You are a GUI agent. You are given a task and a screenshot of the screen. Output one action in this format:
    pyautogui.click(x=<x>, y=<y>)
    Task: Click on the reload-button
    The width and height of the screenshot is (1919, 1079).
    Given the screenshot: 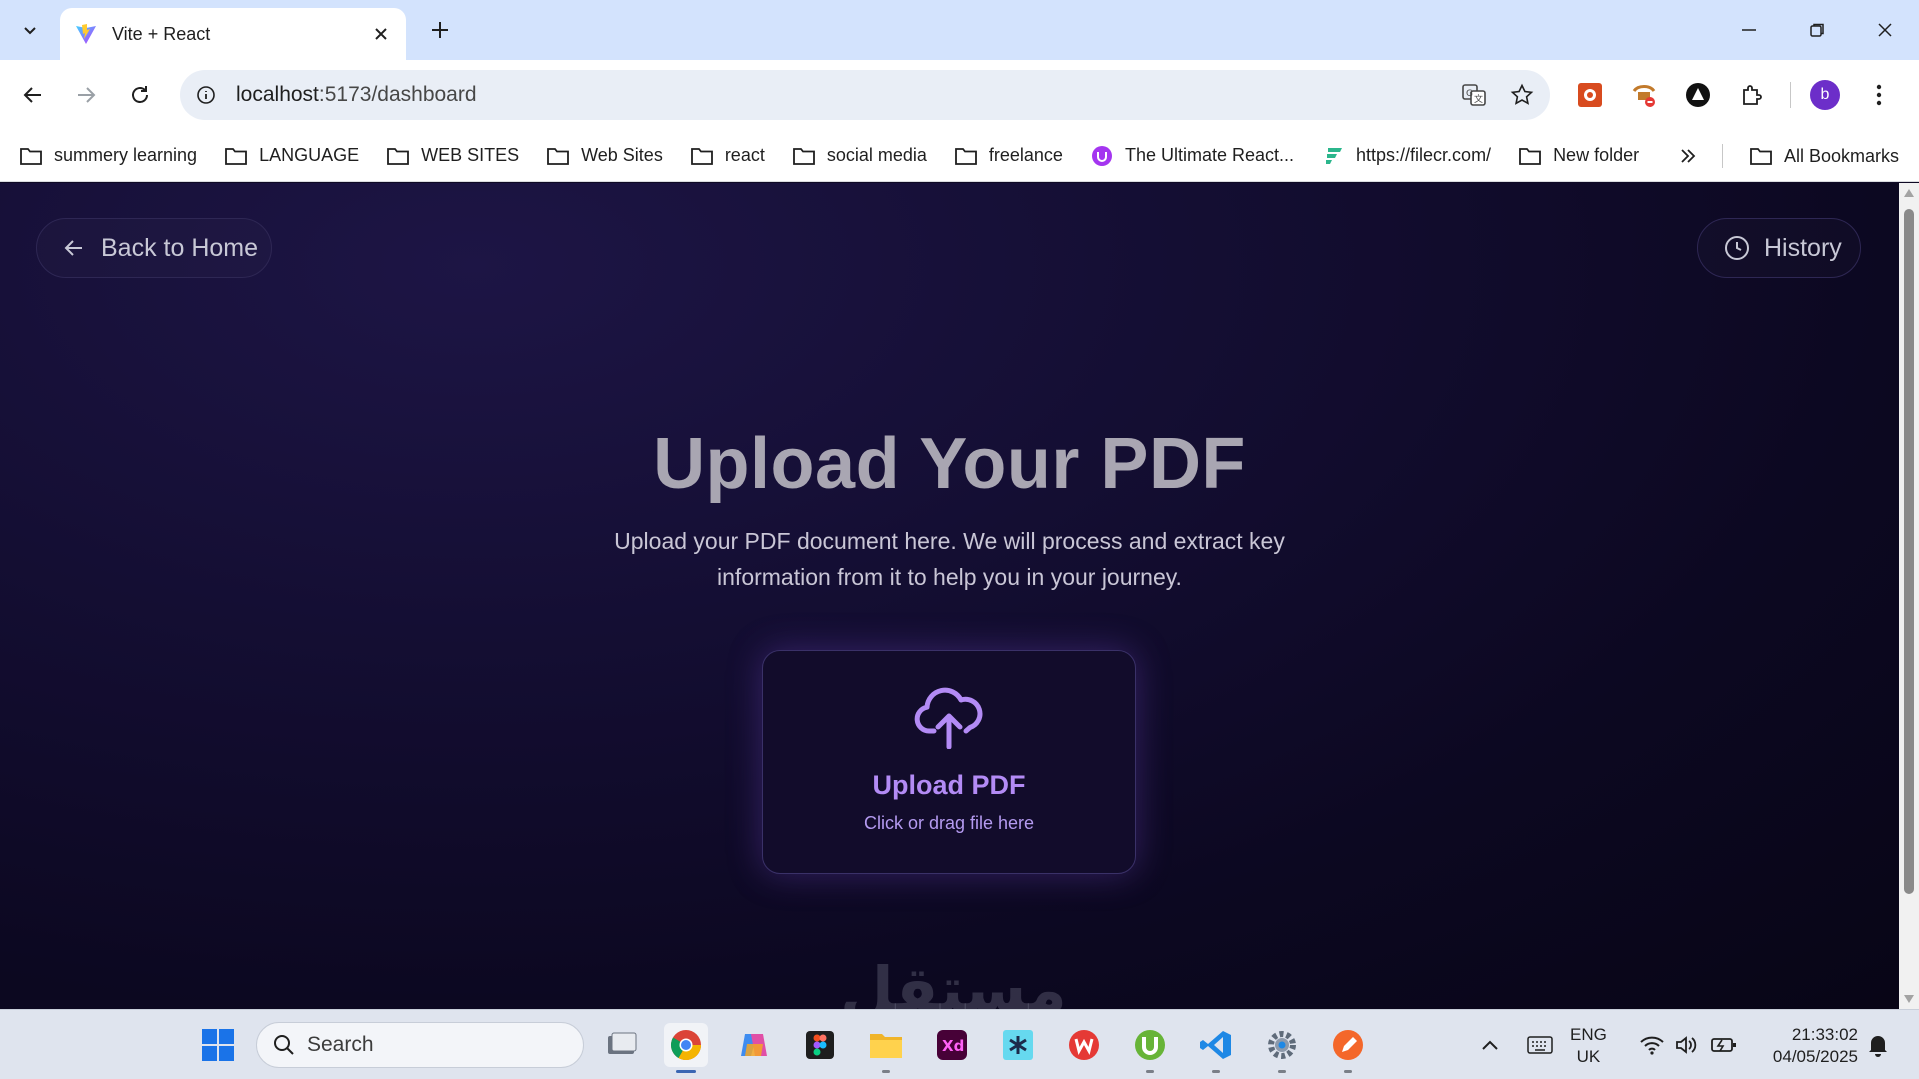 What is the action you would take?
    pyautogui.click(x=140, y=95)
    